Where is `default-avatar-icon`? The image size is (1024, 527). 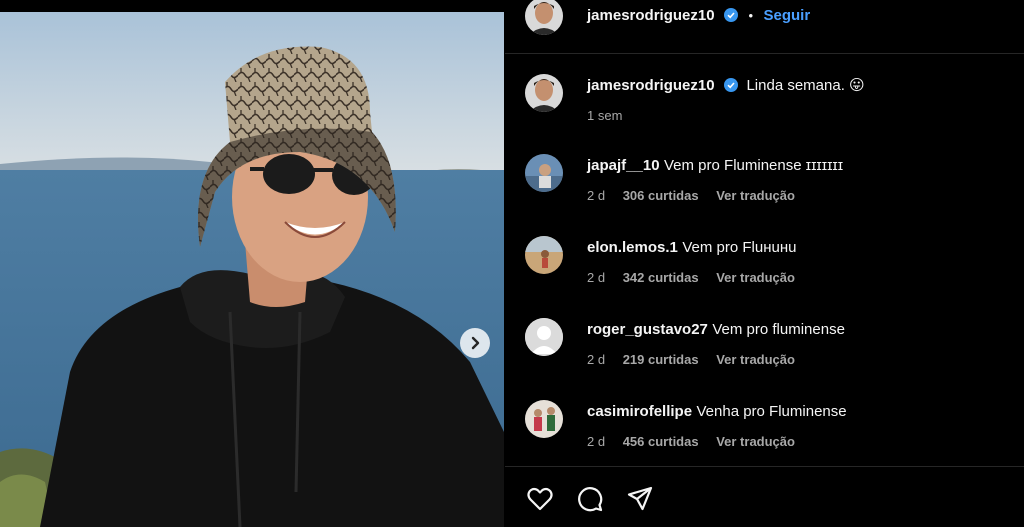 default-avatar-icon is located at coordinates (544, 337).